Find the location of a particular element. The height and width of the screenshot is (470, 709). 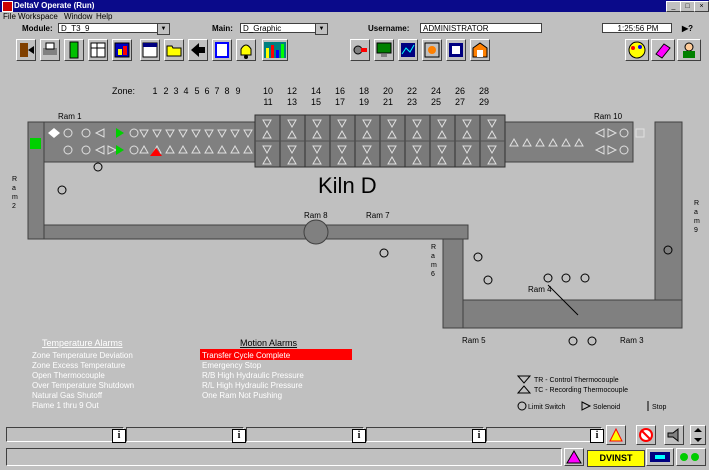

motion-alarms-title: Motion Alarms is located at coordinates (269, 343).